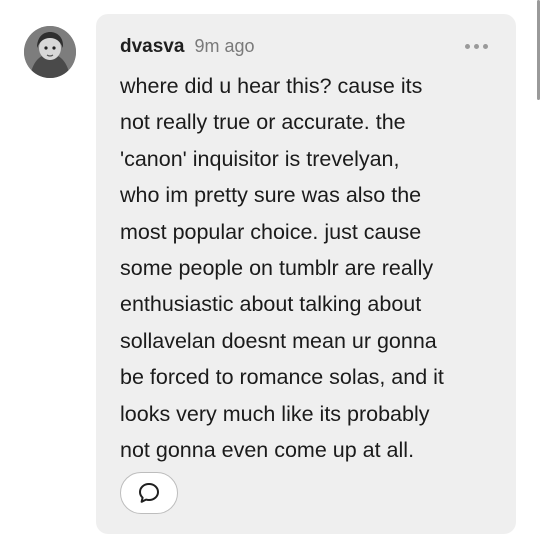  I want to click on speech-bubble-icon, so click(149, 493).